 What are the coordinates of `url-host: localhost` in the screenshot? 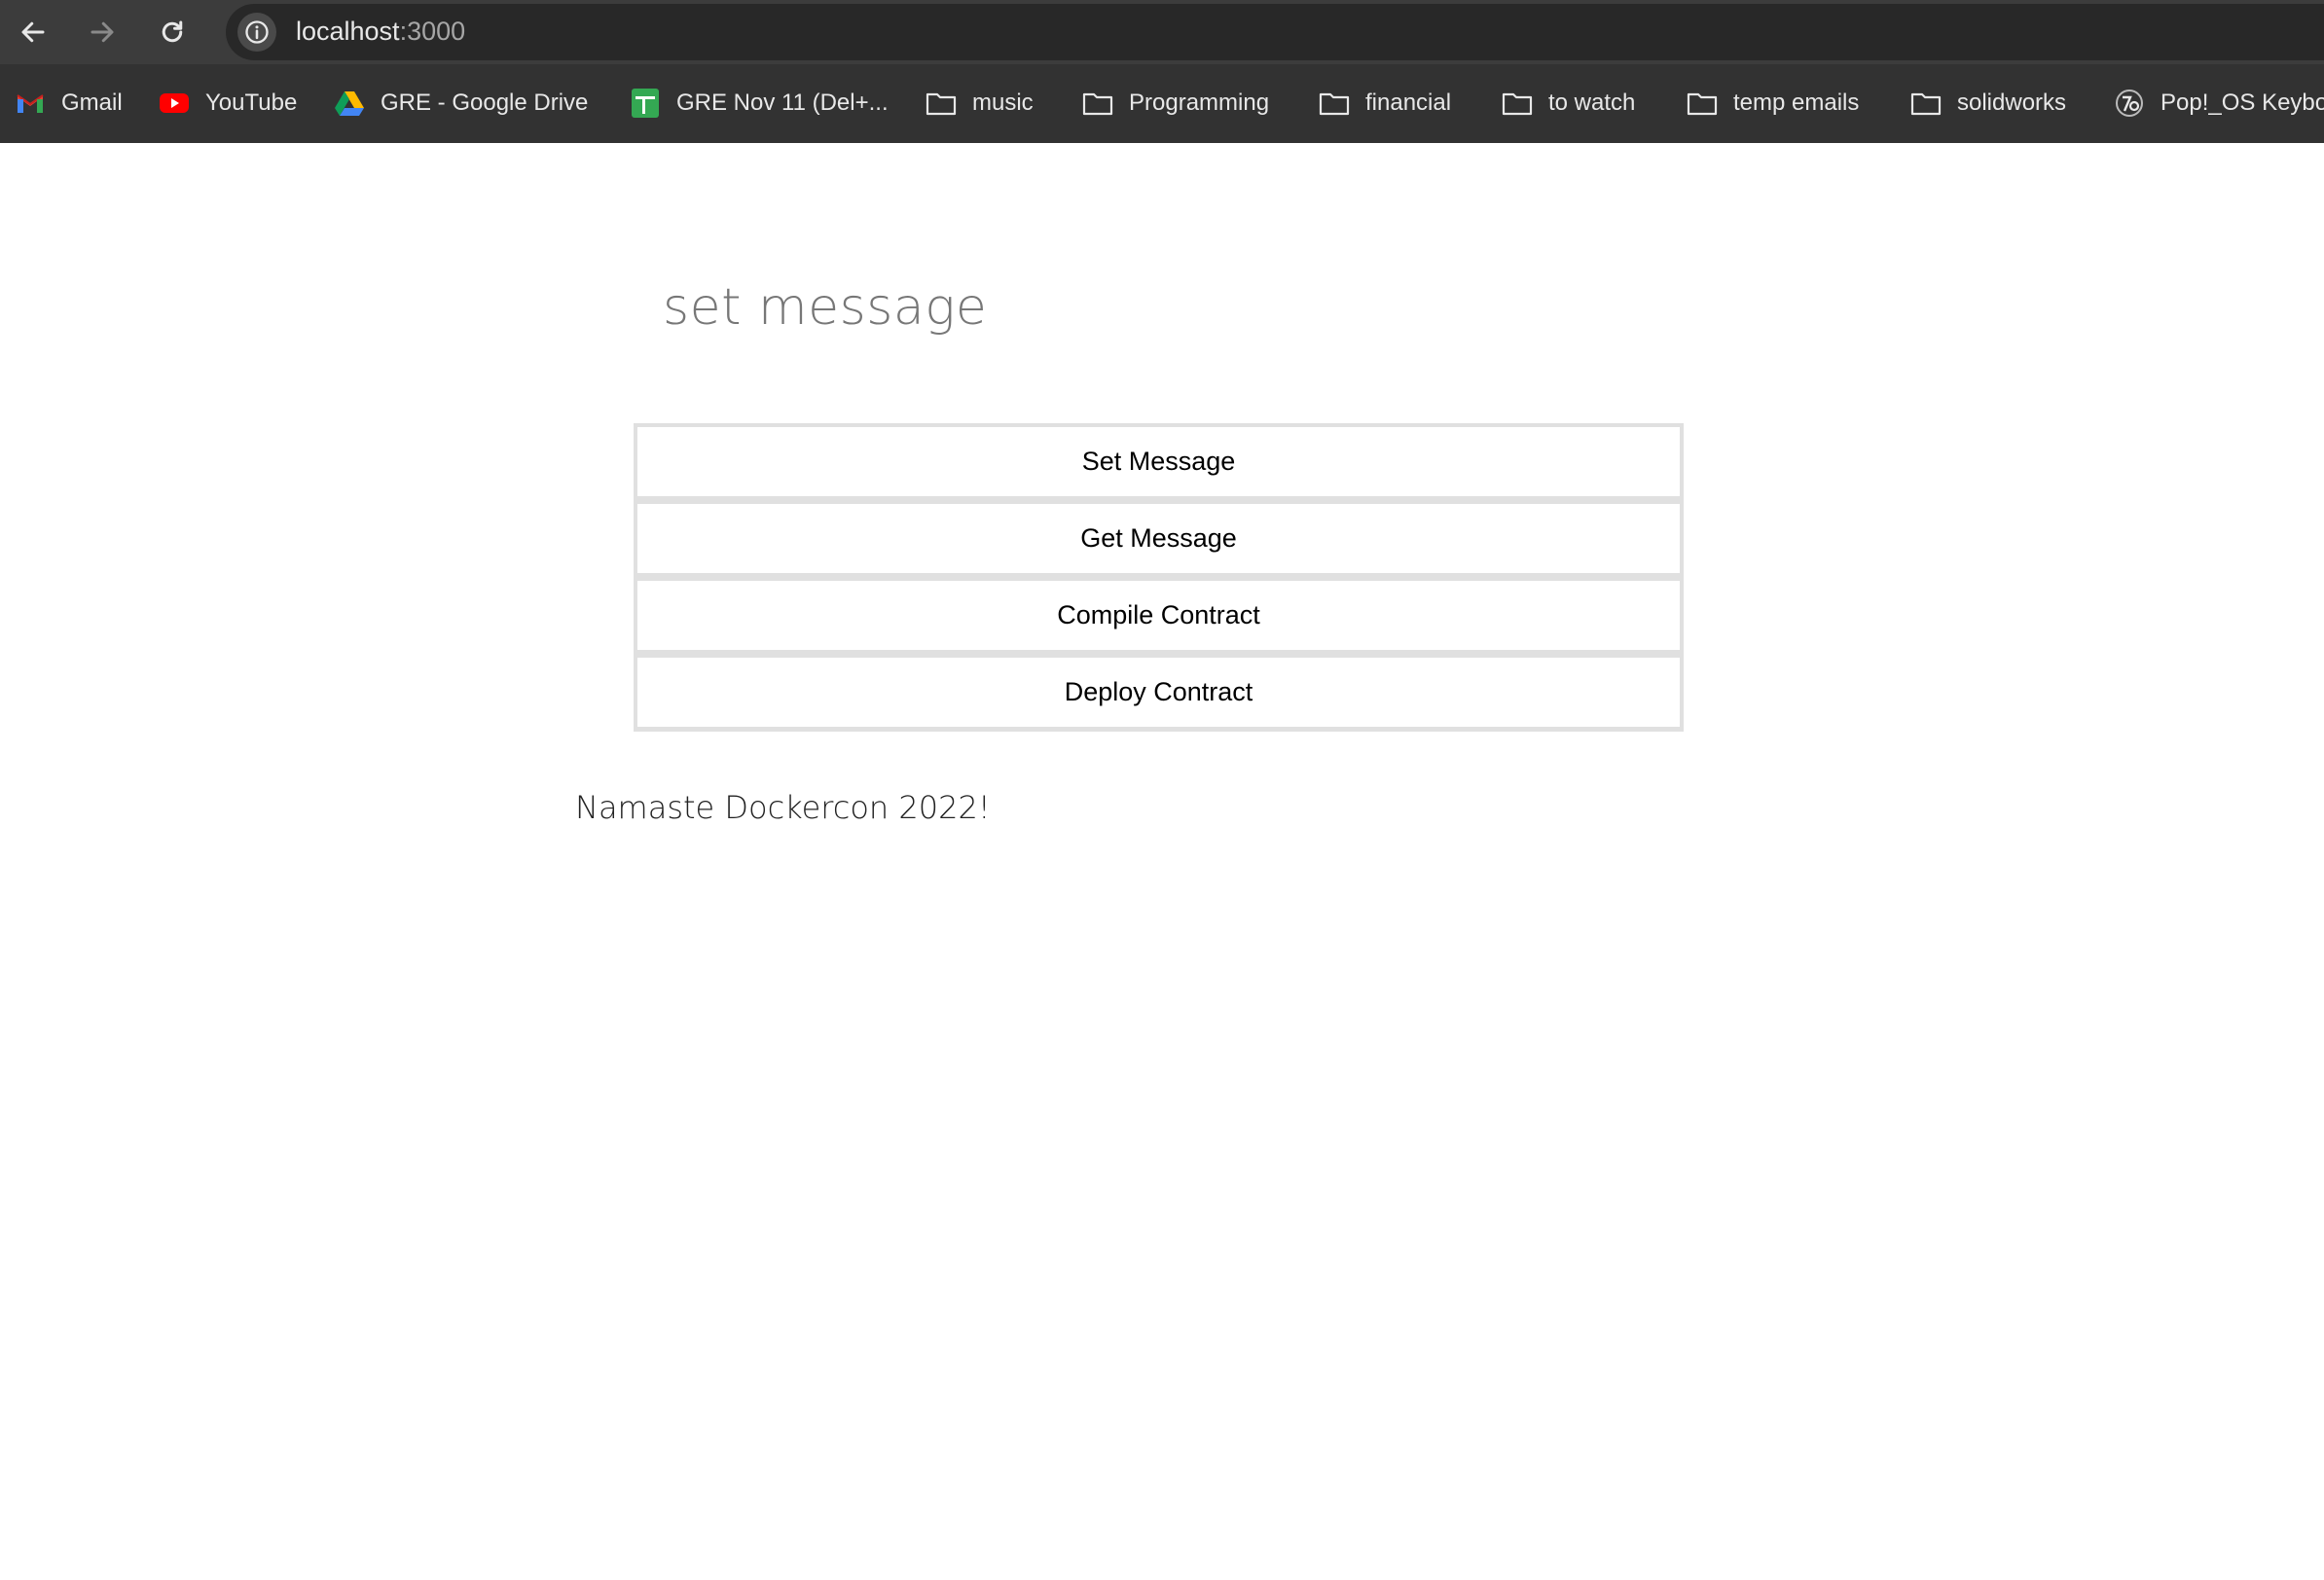 It's located at (348, 31).